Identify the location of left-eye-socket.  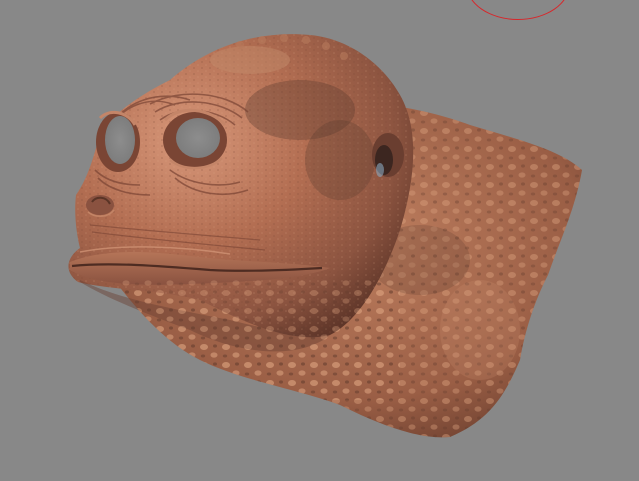
(118, 141).